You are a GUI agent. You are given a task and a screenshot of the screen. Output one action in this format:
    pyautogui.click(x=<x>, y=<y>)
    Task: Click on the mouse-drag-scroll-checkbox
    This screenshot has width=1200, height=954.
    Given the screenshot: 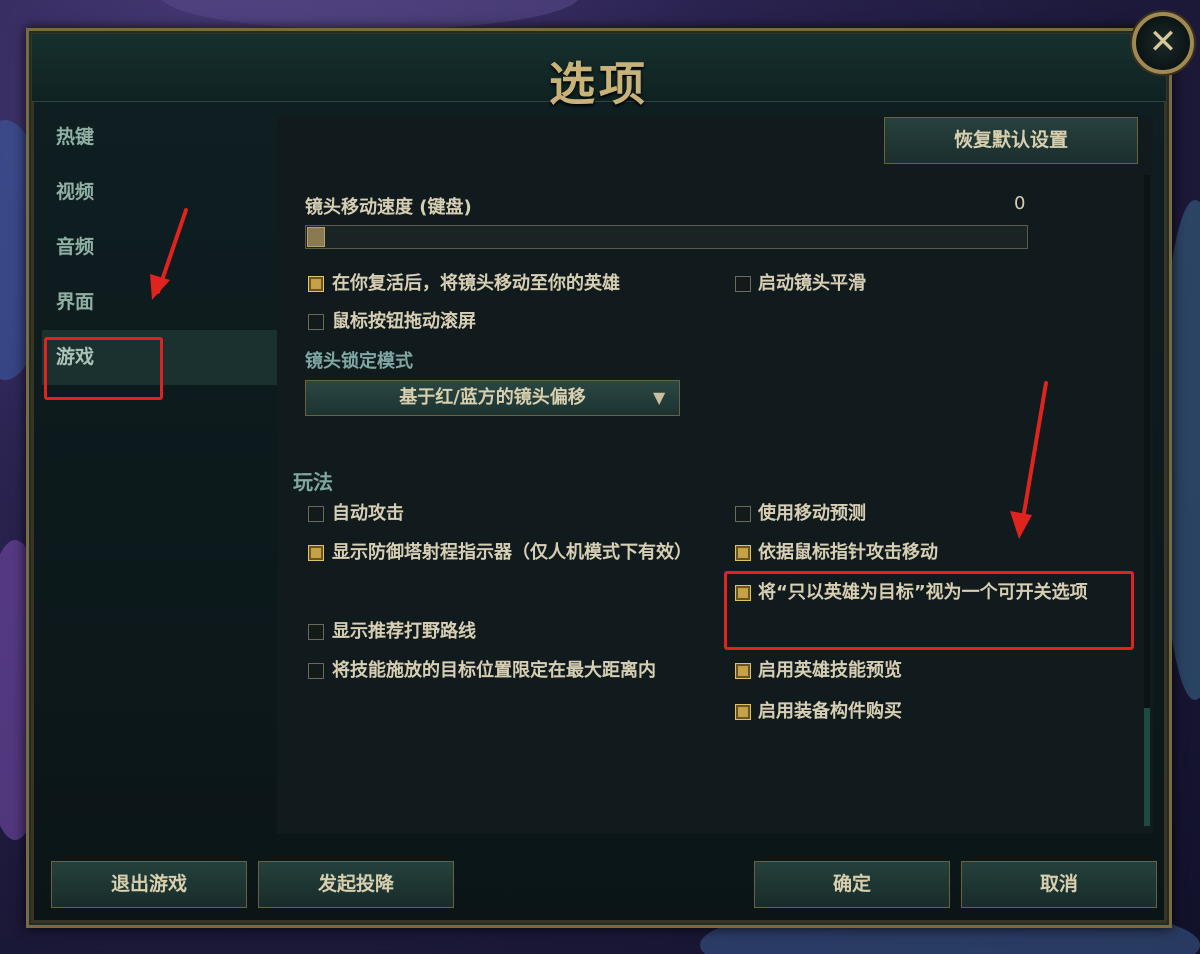 What is the action you would take?
    pyautogui.click(x=316, y=322)
    